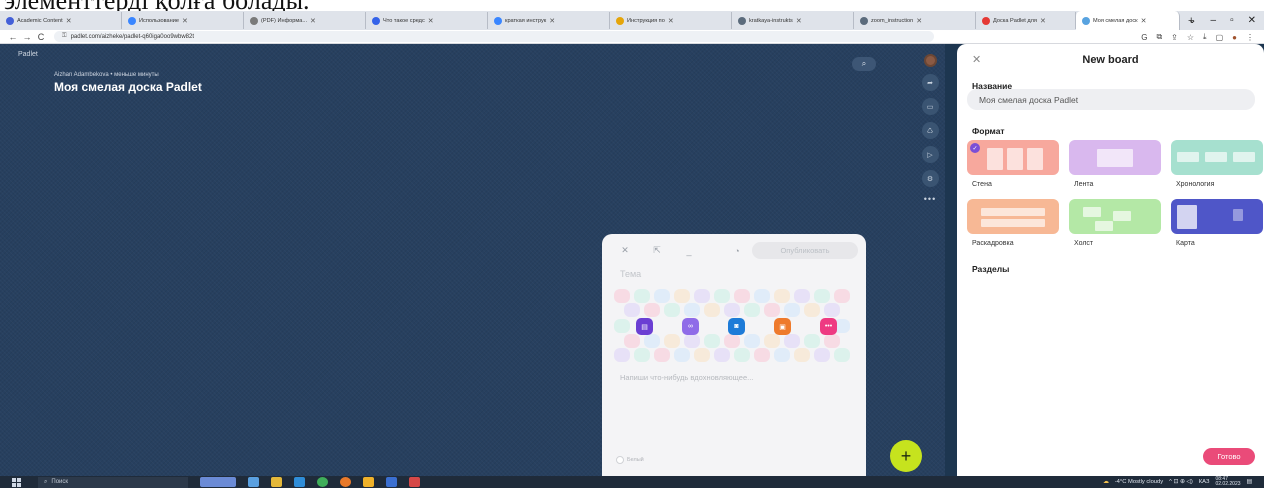  What do you see at coordinates (1159, 37) in the screenshot?
I see `open-in-app-icon: ⧉` at bounding box center [1159, 37].